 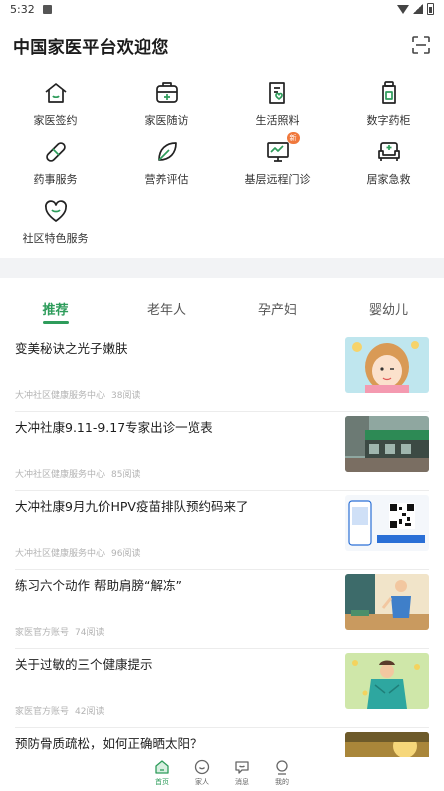 What do you see at coordinates (109, 743) in the screenshot?
I see `article-title: 预防骨质疏松，如何正确晒太阳？` at bounding box center [109, 743].